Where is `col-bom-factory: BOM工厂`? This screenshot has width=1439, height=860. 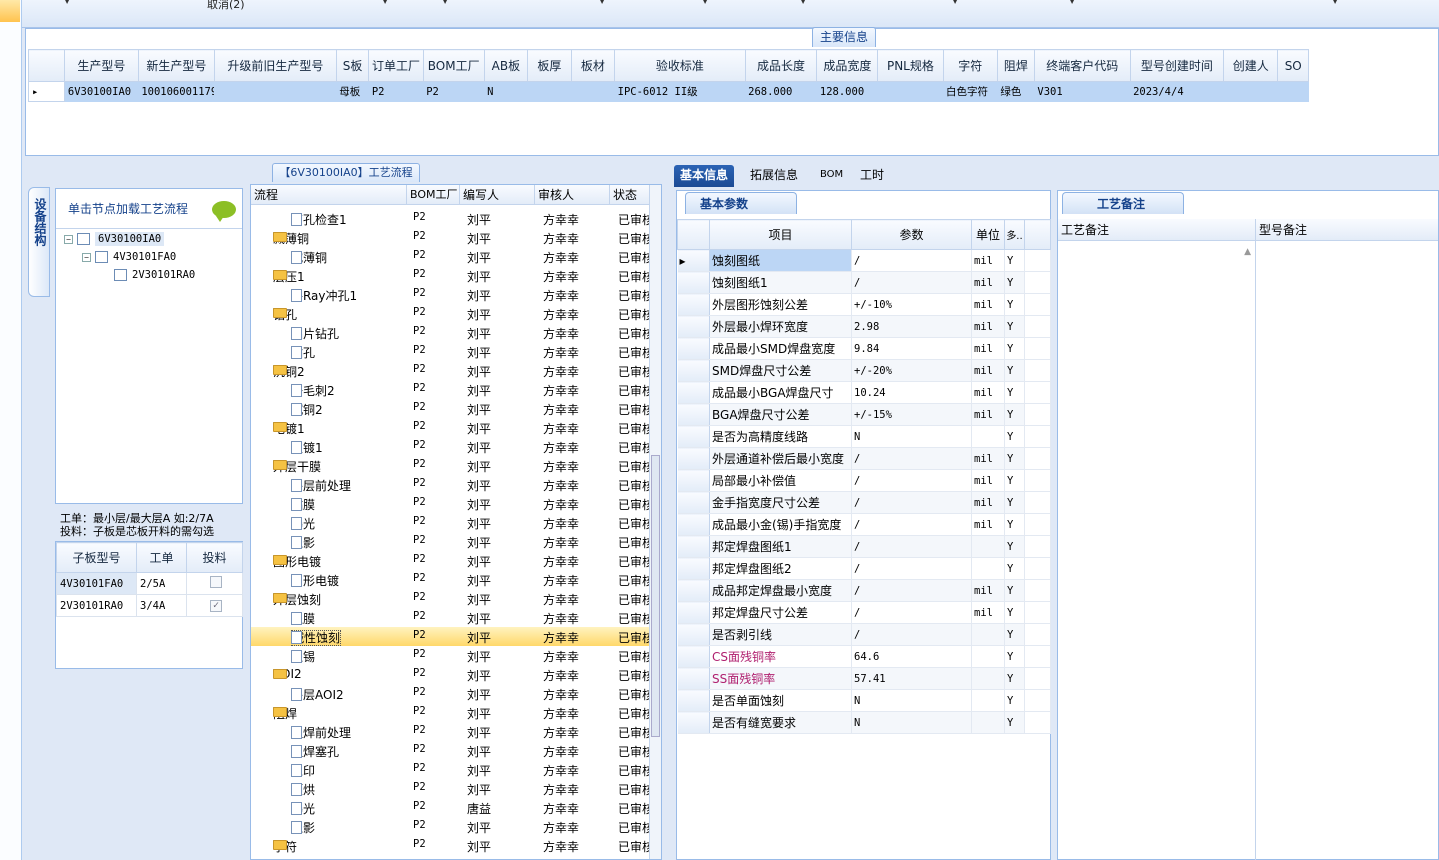 col-bom-factory: BOM工厂 is located at coordinates (433, 194).